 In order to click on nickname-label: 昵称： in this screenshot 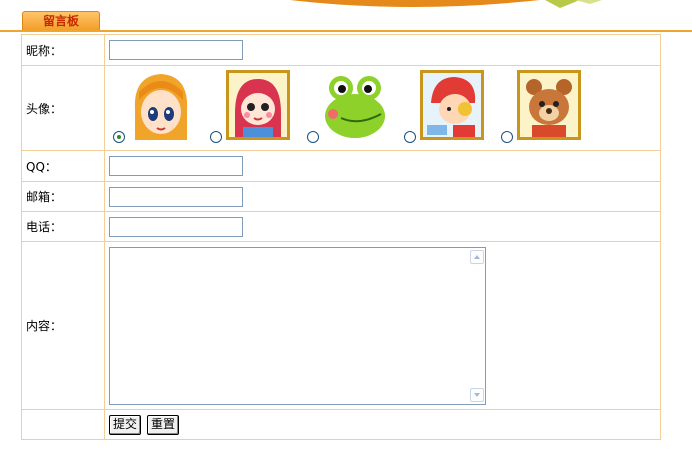, I will do `click(63, 50)`.